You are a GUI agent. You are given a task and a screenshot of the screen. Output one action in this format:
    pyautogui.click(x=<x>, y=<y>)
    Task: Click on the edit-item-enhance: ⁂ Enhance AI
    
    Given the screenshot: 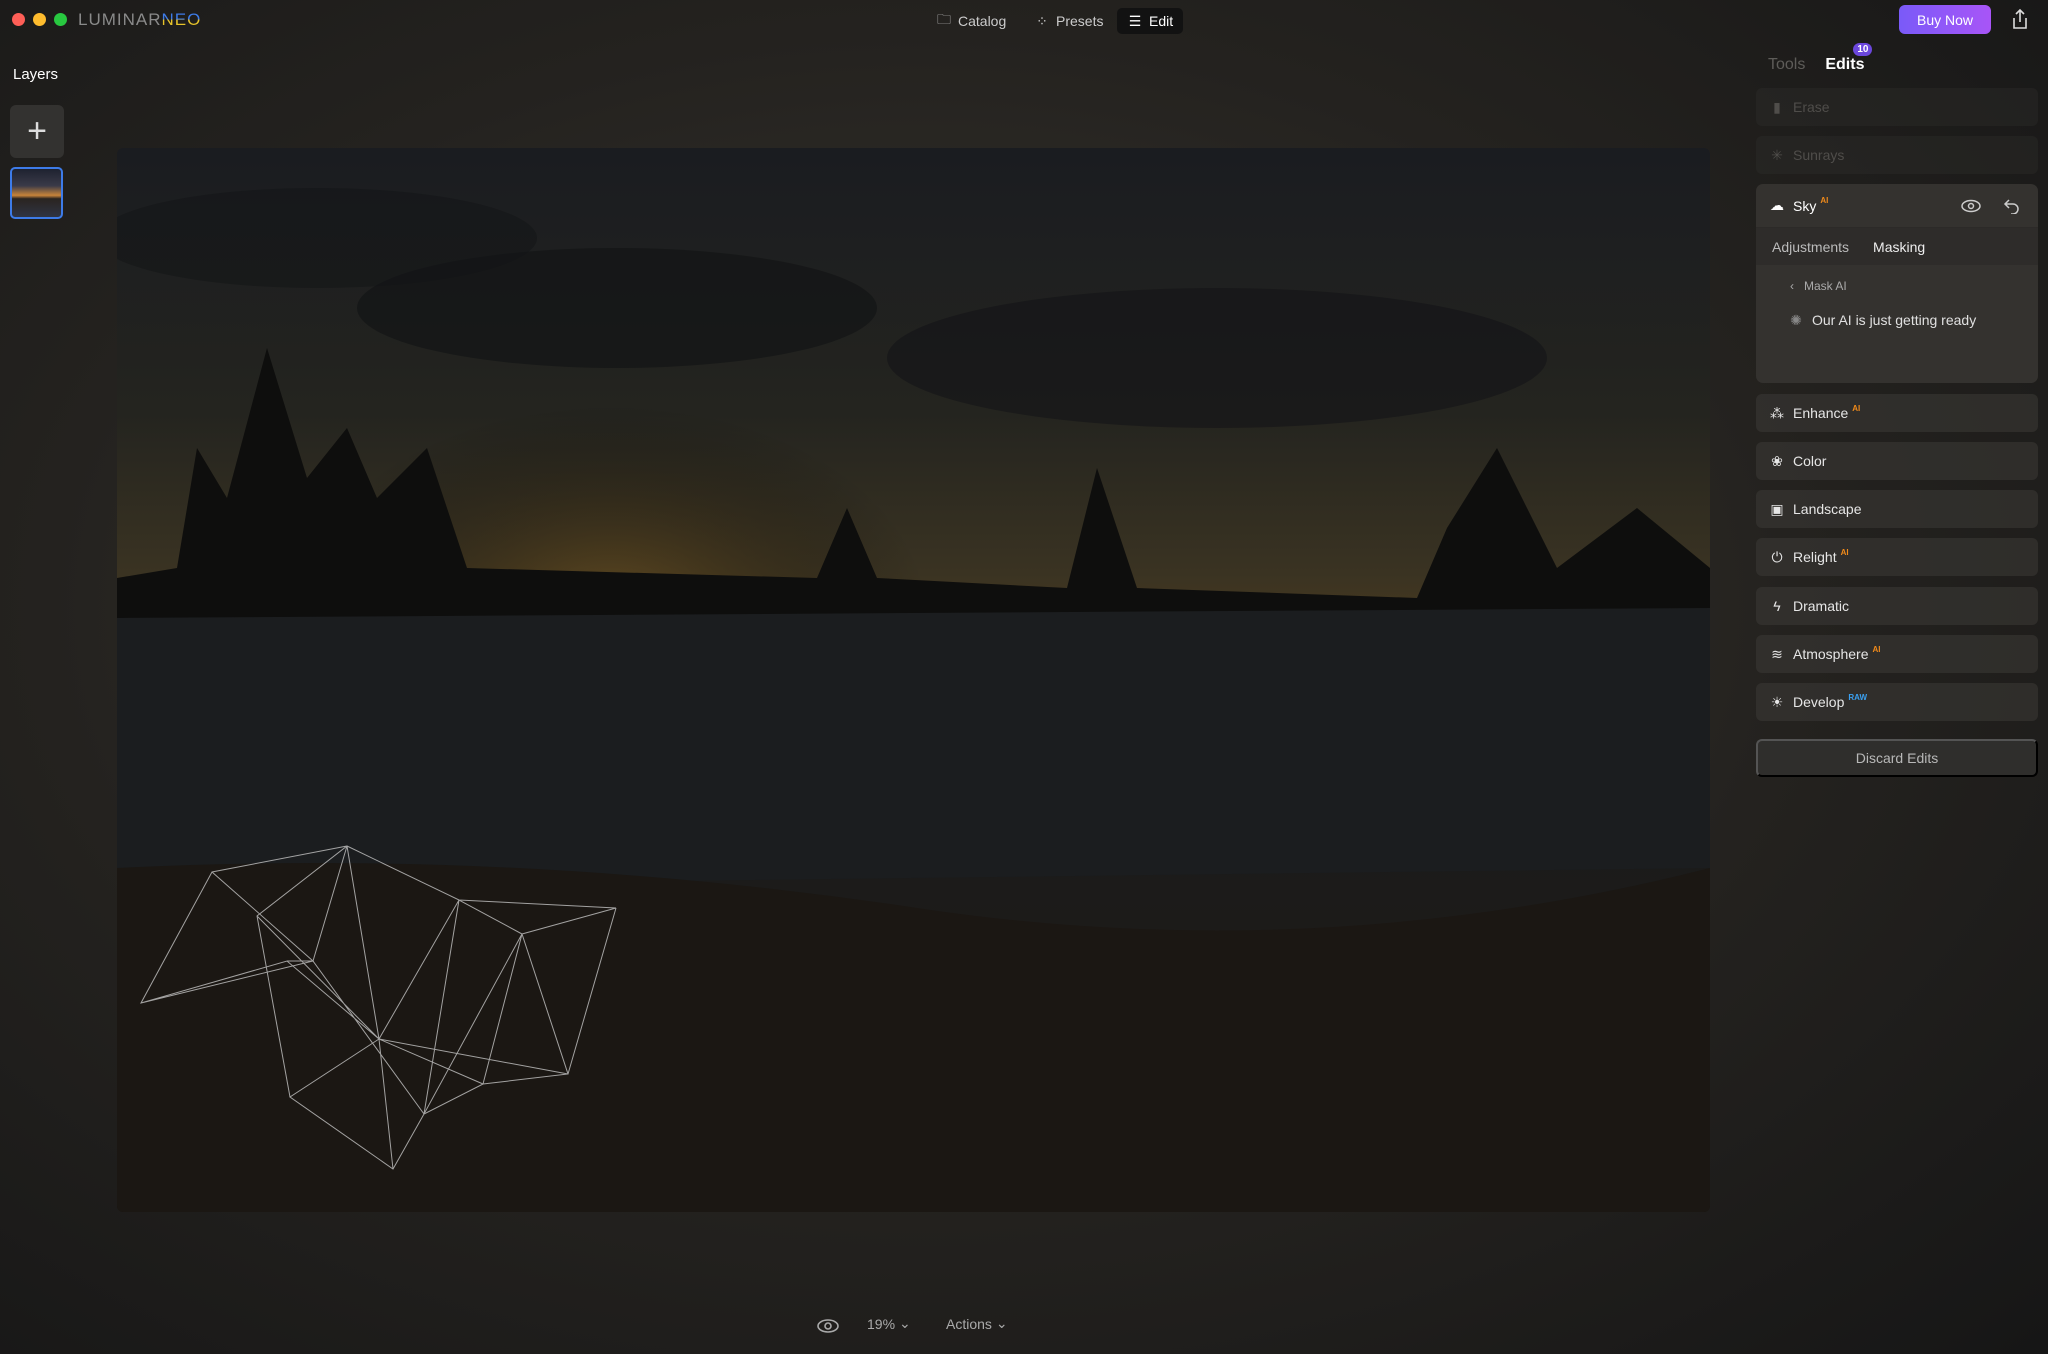 What is the action you would take?
    pyautogui.click(x=1897, y=413)
    